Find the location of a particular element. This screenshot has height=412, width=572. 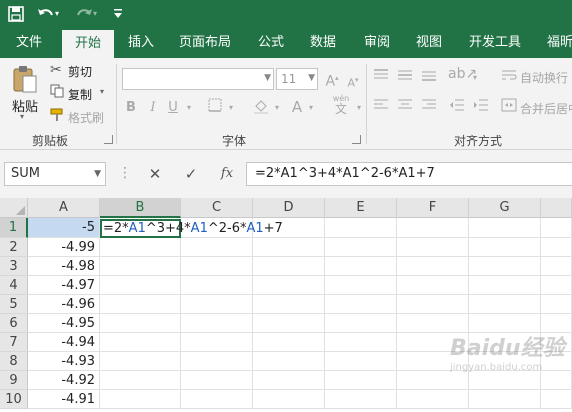

align-middle-icon is located at coordinates (405, 77).